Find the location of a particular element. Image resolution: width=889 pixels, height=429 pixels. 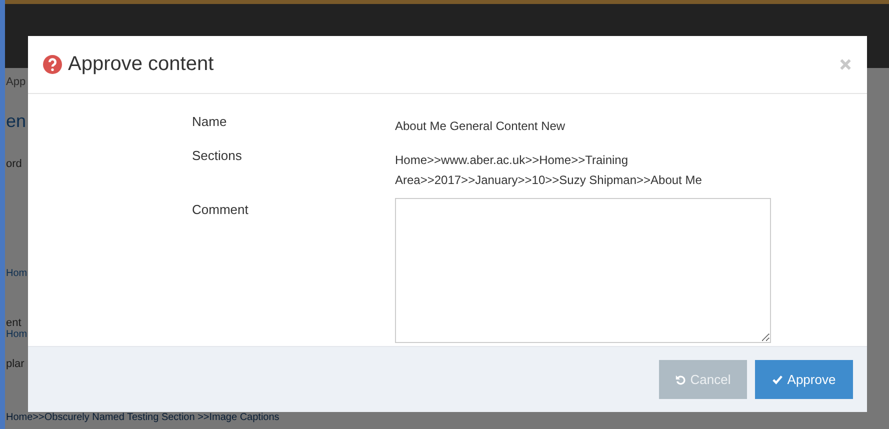

page-text: ord is located at coordinates (13, 165).